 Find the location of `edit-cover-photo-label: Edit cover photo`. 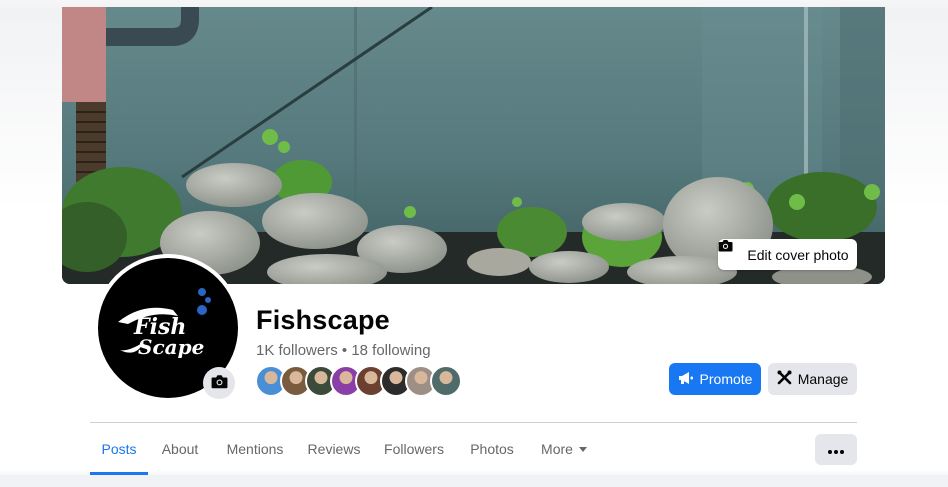

edit-cover-photo-label: Edit cover photo is located at coordinates (798, 254).